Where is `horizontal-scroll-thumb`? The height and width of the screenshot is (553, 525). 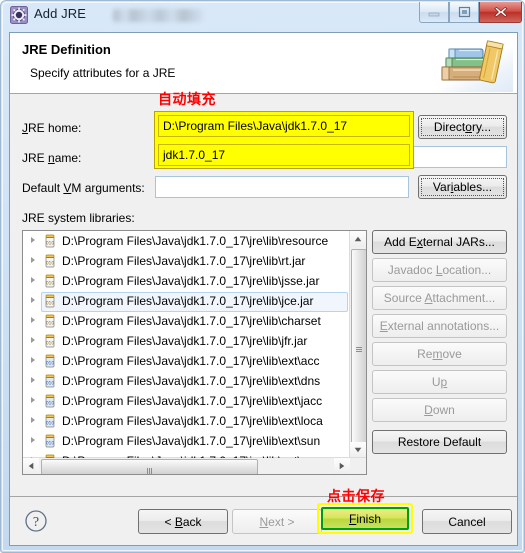
horizontal-scroll-thumb is located at coordinates (149, 466).